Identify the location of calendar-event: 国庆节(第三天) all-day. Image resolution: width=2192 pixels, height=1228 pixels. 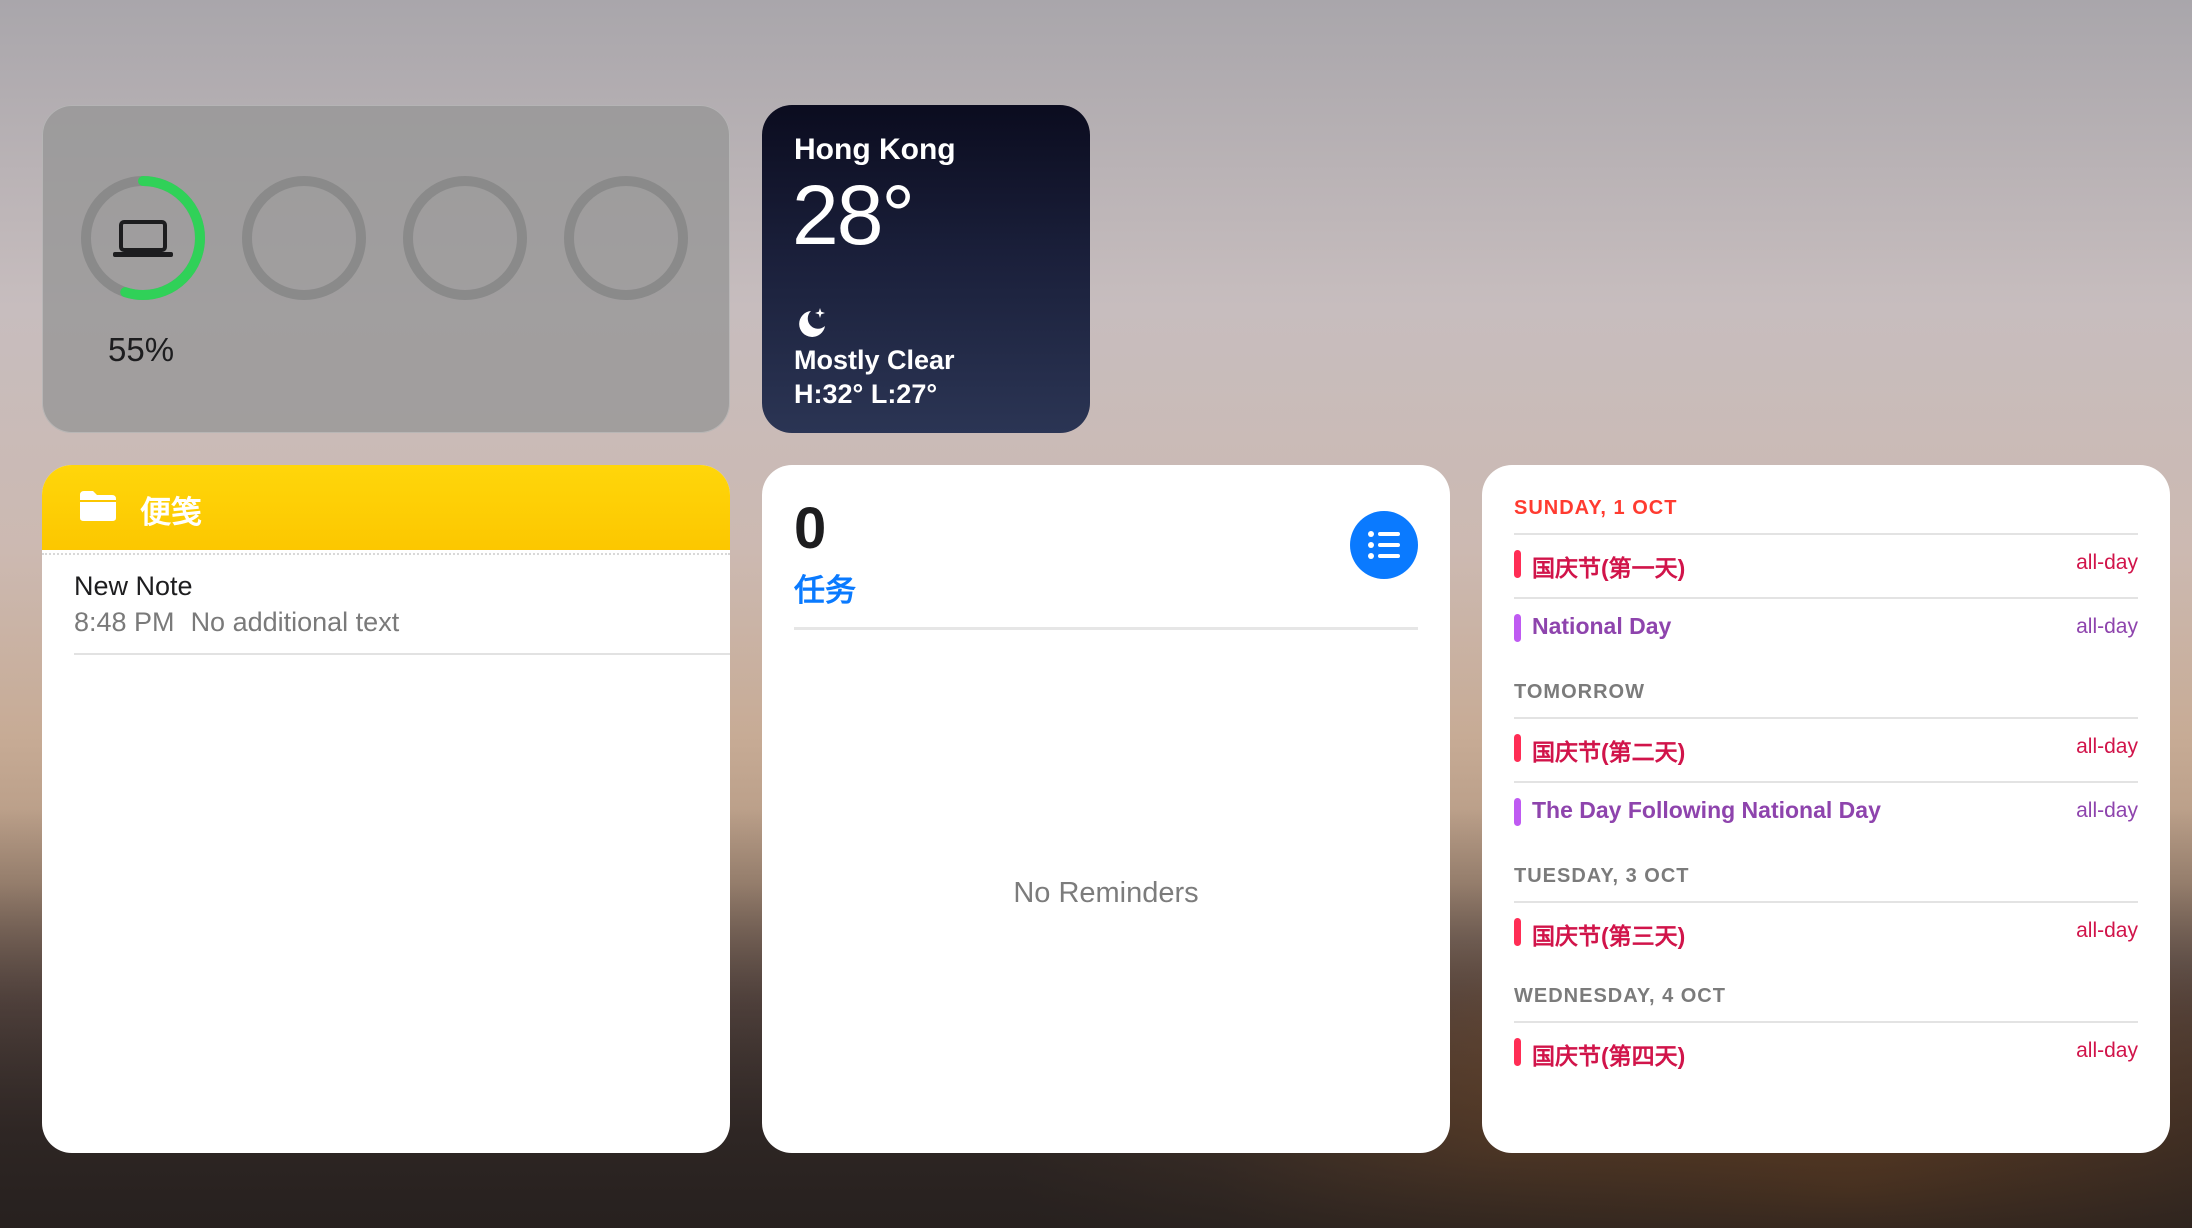
(1826, 932).